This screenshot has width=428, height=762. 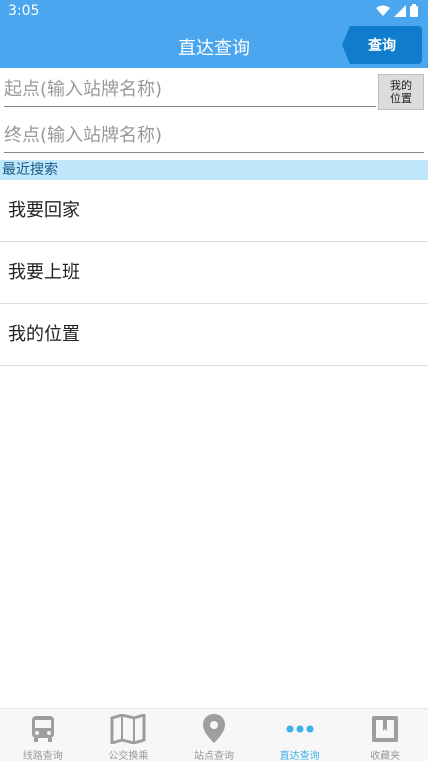 I want to click on bus-icon, so click(x=43, y=729).